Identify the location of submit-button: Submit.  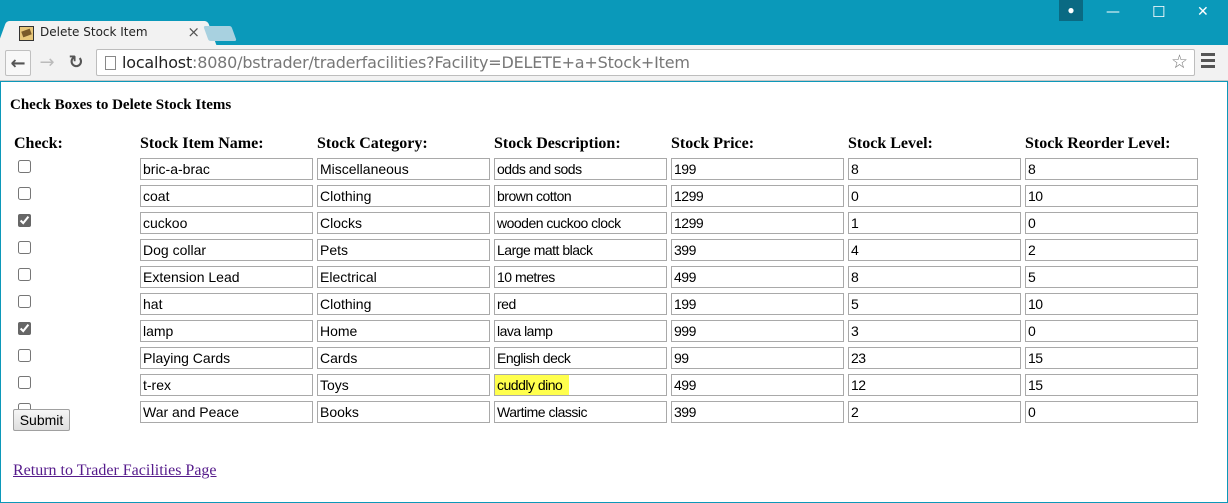
(41, 420).